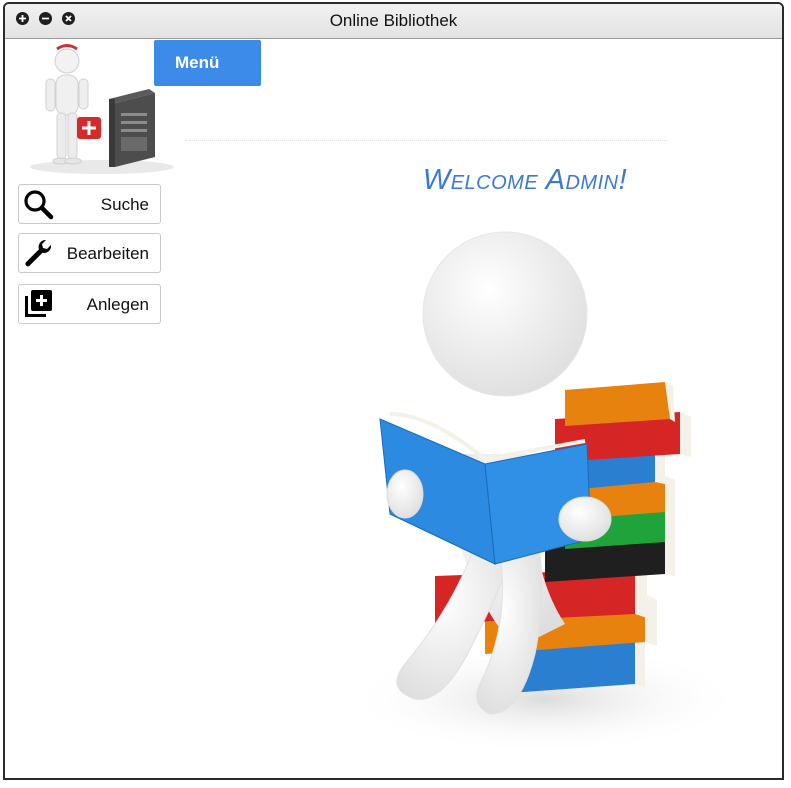 The image size is (791, 788). Describe the element at coordinates (38, 303) in the screenshot. I see `add-to-library-icon` at that location.